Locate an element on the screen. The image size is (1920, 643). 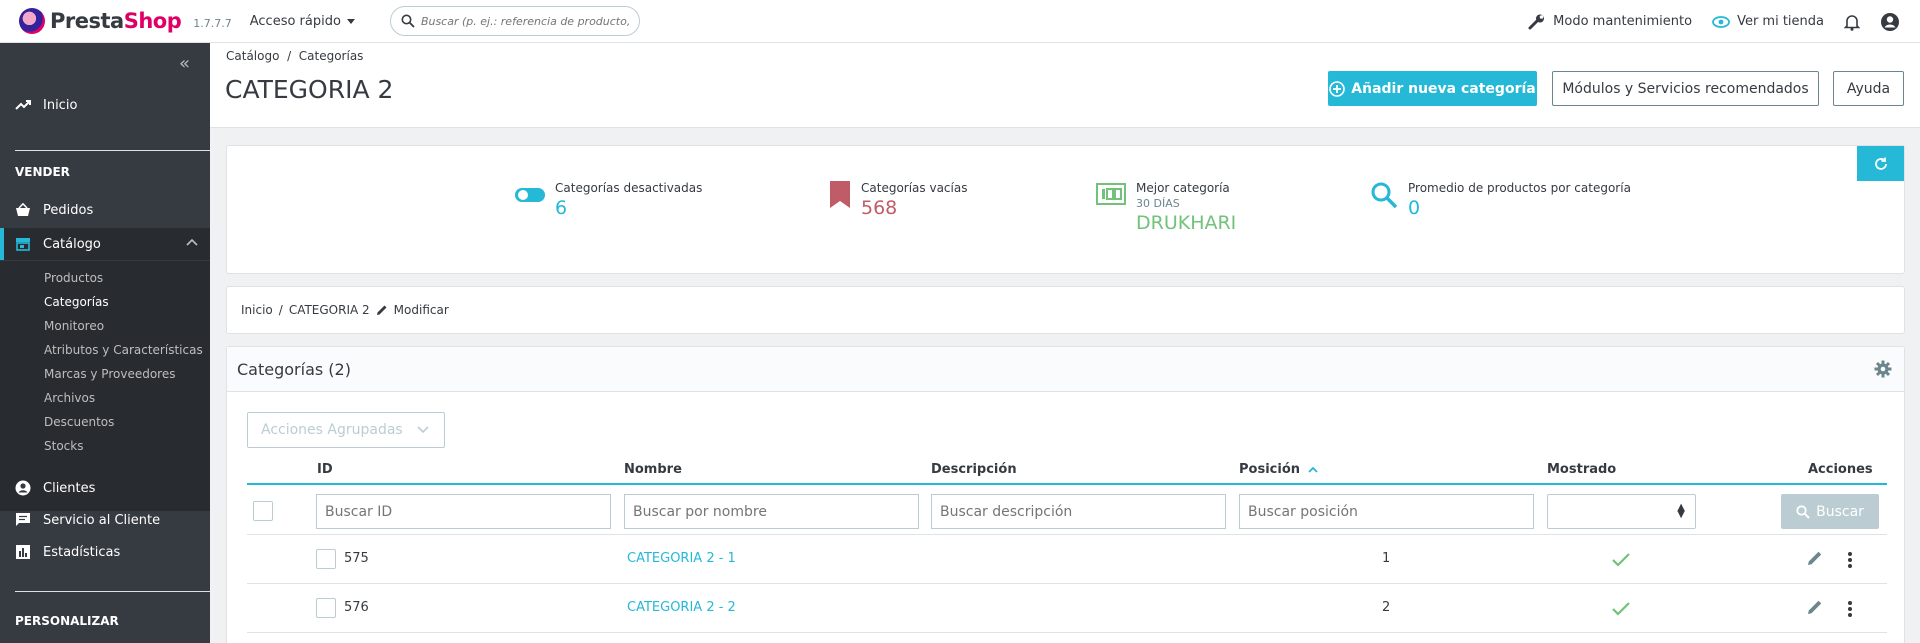
sidebar-item-customer-service: Servicio al Cliente is located at coordinates (105, 520).